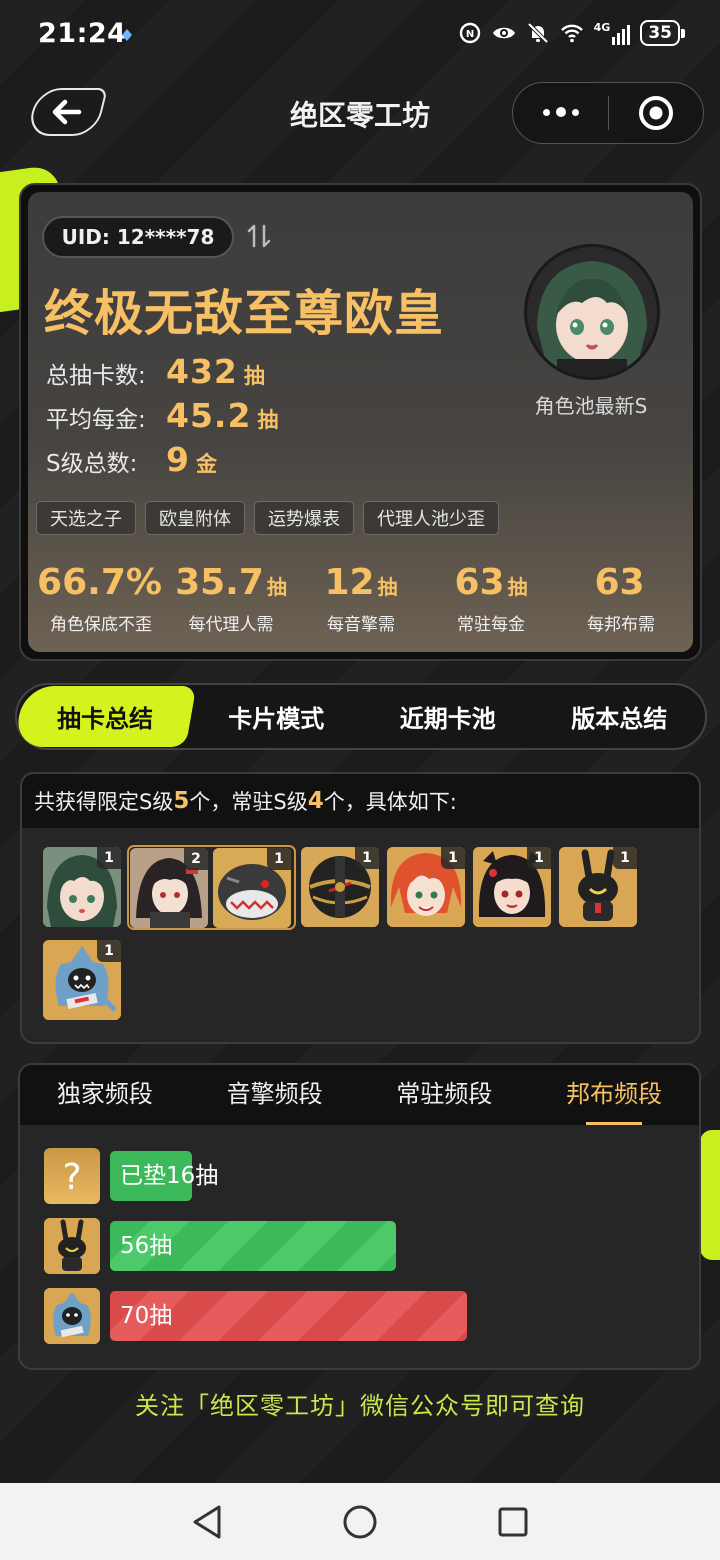 The height and width of the screenshot is (1560, 720). I want to click on main-tabs: 抽卡总结 卡片模式 近期卡池 版本总结, so click(360, 716).